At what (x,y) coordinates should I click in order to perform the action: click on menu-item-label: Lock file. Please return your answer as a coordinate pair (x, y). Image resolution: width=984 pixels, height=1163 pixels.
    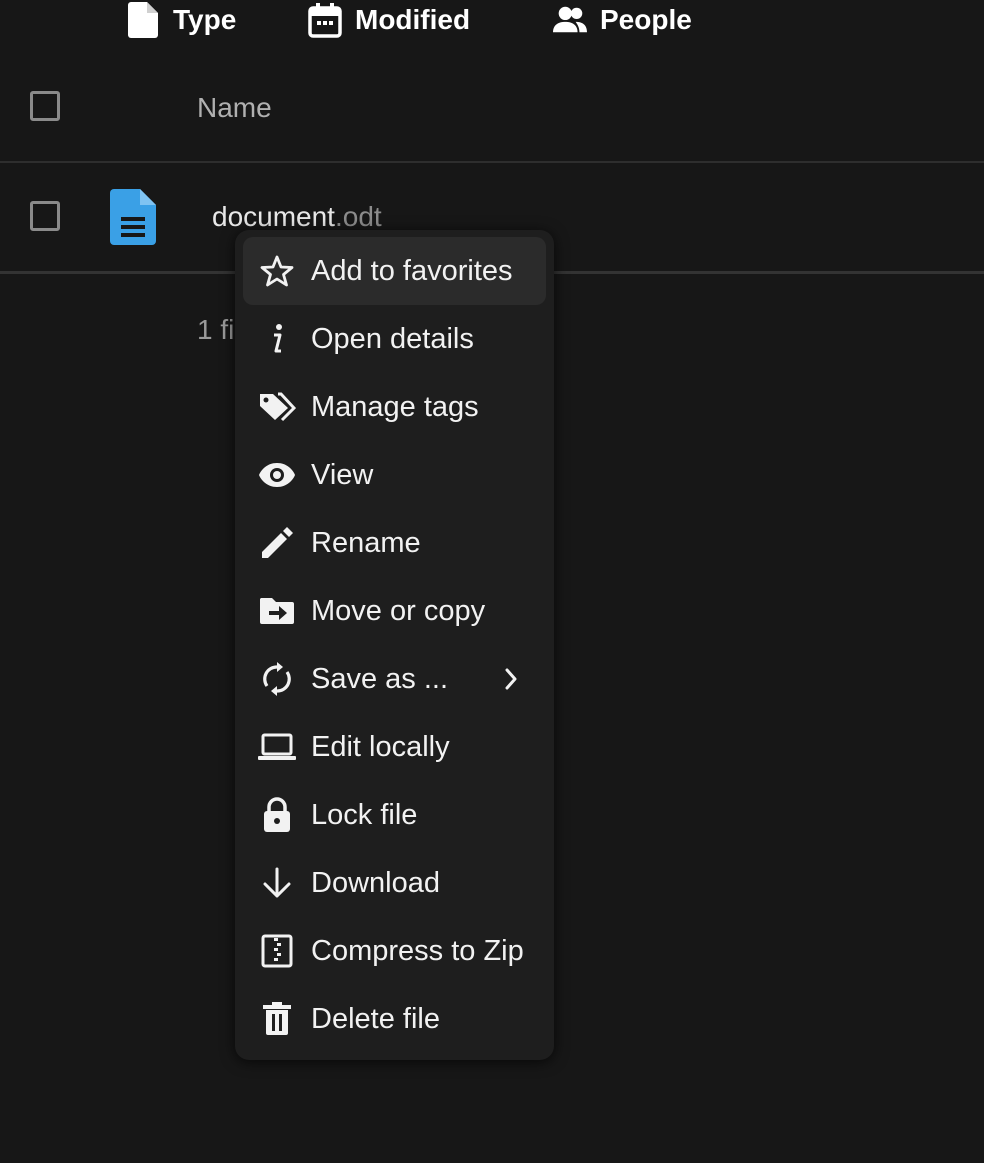
    Looking at the image, I should click on (364, 814).